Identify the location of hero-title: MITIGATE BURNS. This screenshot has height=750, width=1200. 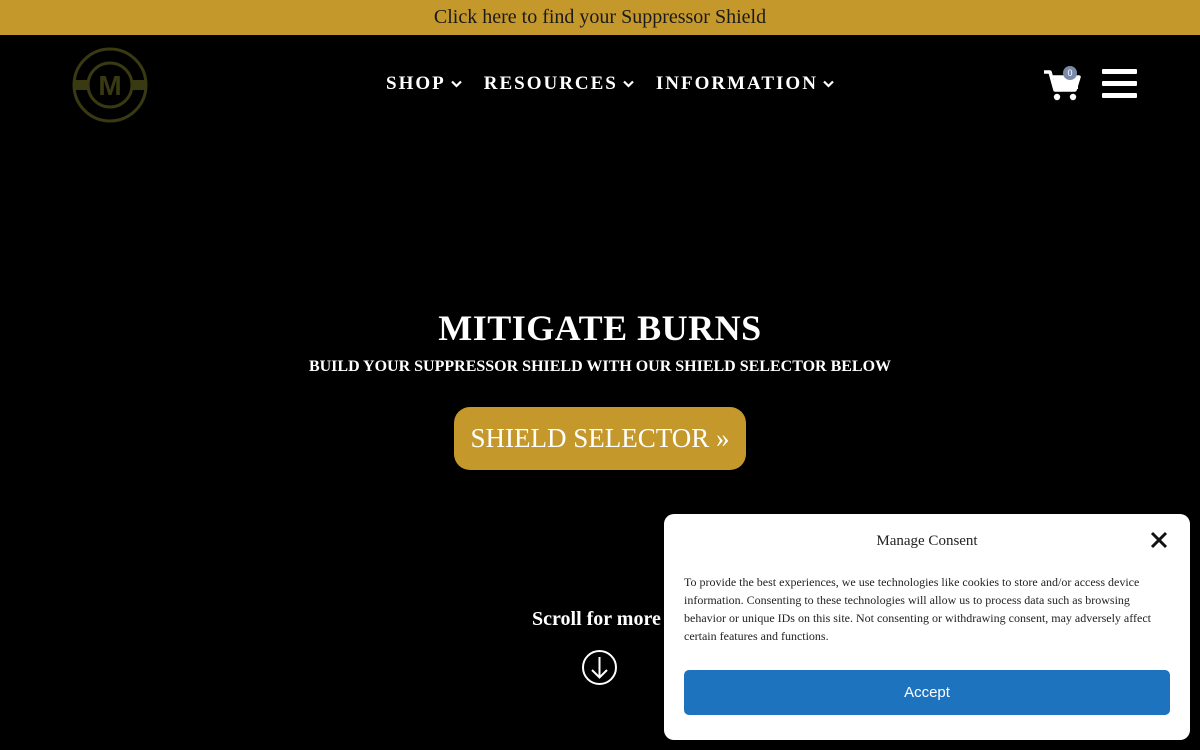
(600, 328).